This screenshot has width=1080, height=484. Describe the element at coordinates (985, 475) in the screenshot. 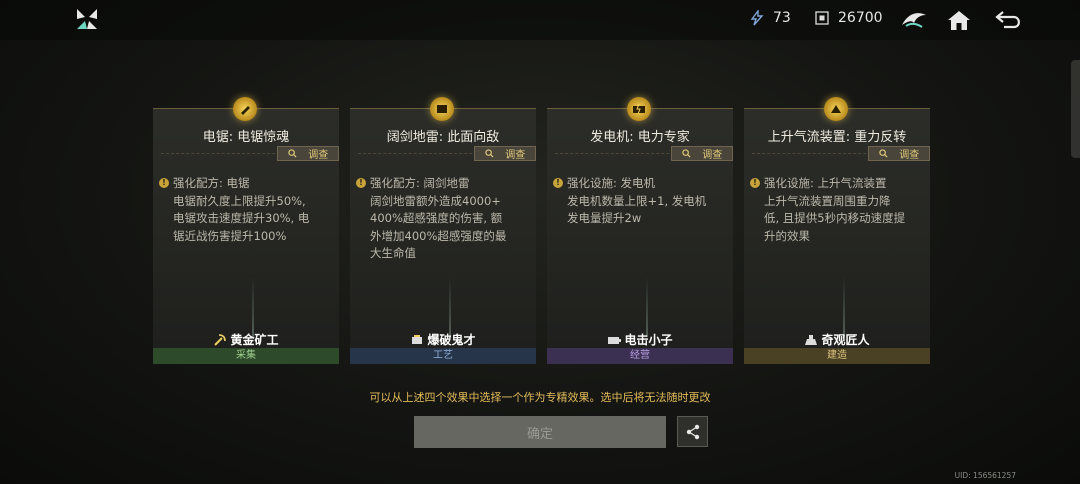

I see `user-id: UID: 156561257` at that location.